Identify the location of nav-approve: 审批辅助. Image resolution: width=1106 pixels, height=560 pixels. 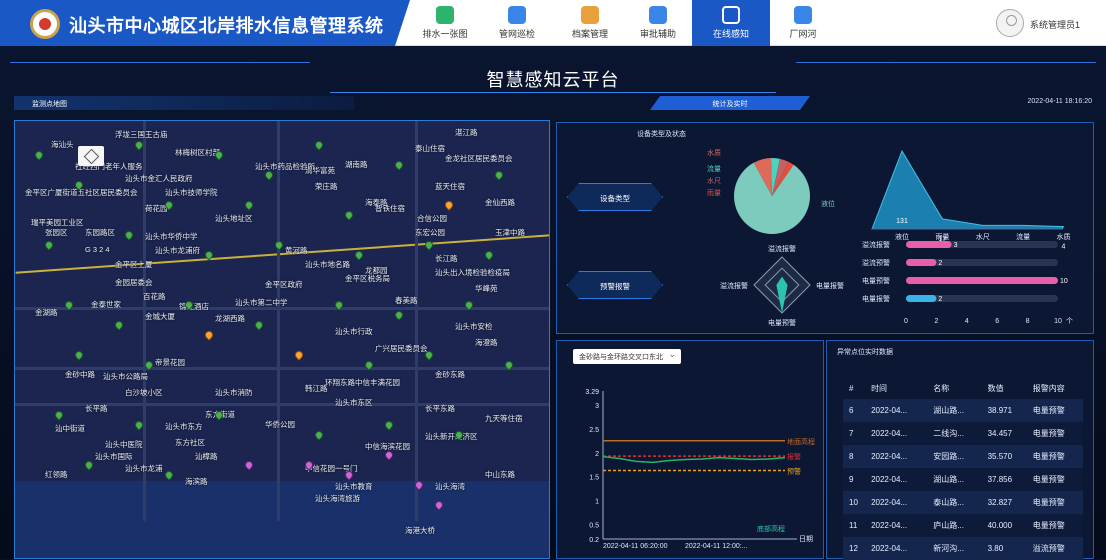
(658, 23).